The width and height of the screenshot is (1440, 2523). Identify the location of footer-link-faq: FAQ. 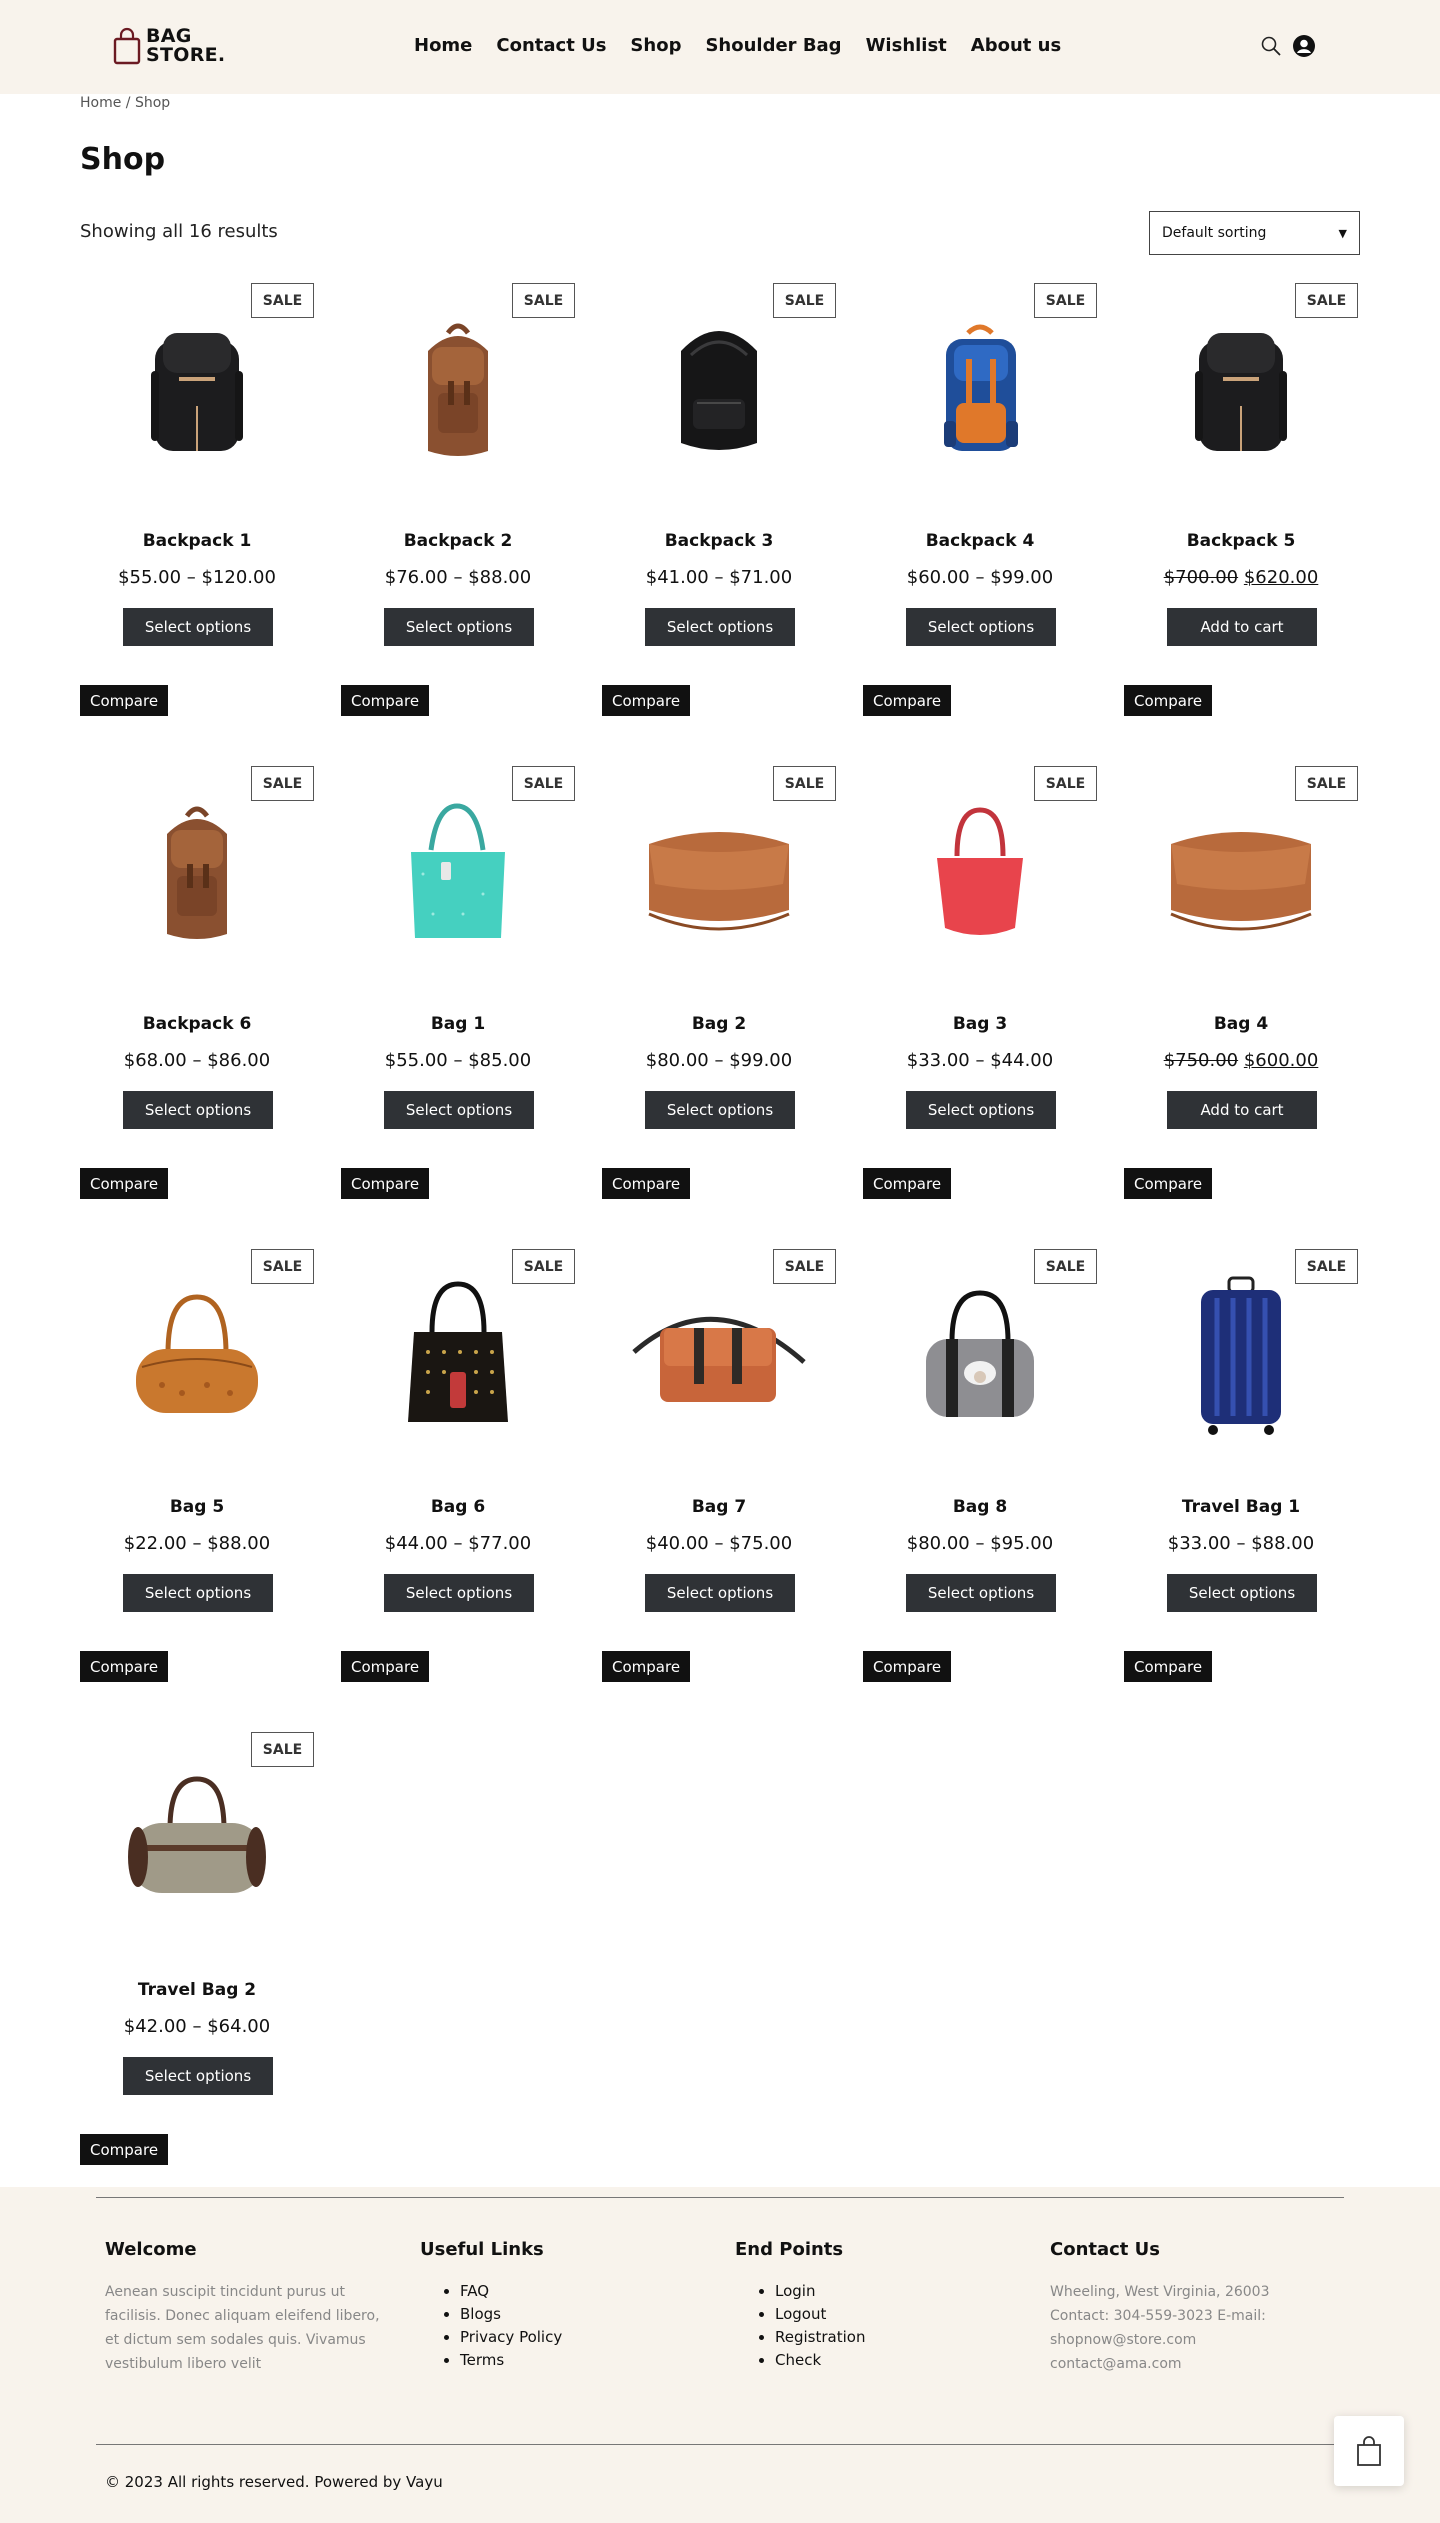
(474, 2291).